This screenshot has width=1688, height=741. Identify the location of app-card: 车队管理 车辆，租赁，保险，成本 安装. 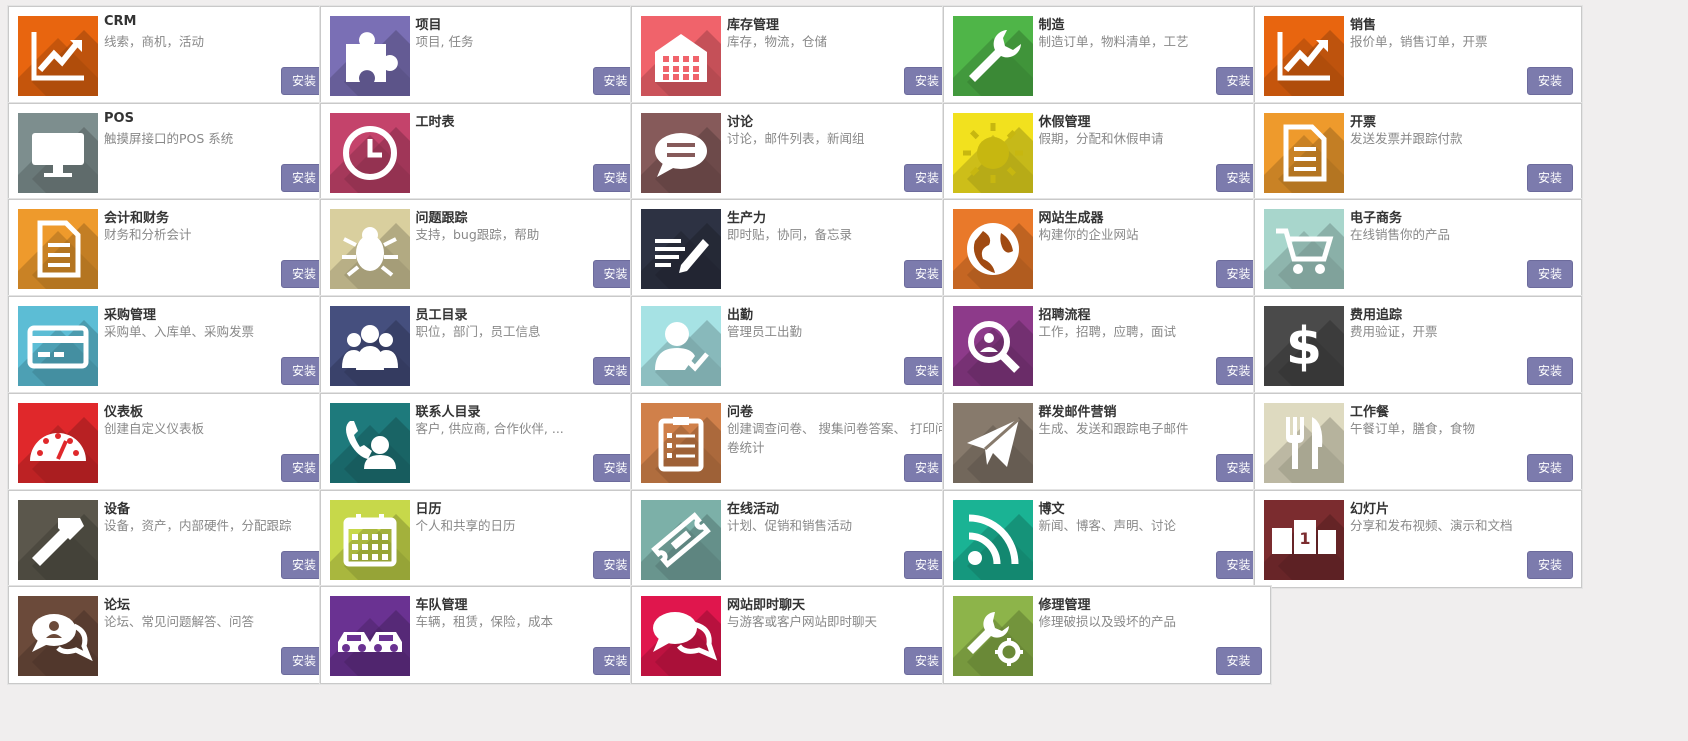
(483, 635).